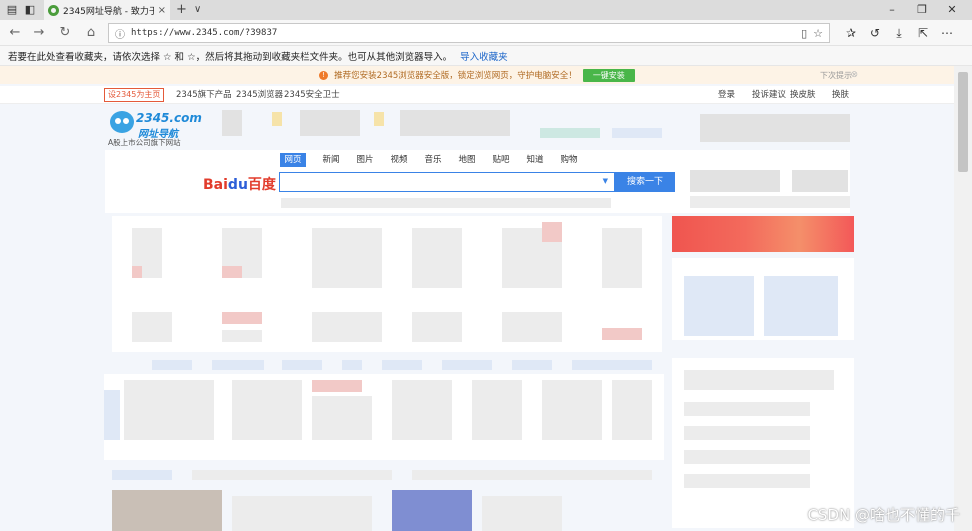 This screenshot has width=972, height=531. Describe the element at coordinates (155, 128) in the screenshot. I see `site-logo: 2345.com 网址导航 A股上市公司旗下网站` at that location.